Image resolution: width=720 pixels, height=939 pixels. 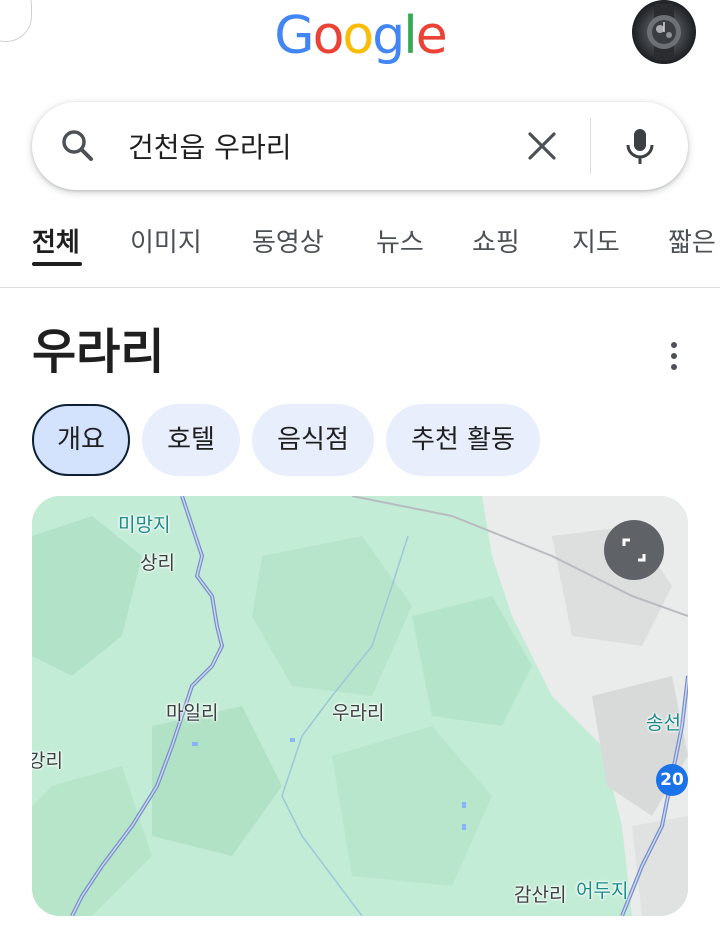 What do you see at coordinates (81, 440) in the screenshot?
I see `chip-overview: 개요` at bounding box center [81, 440].